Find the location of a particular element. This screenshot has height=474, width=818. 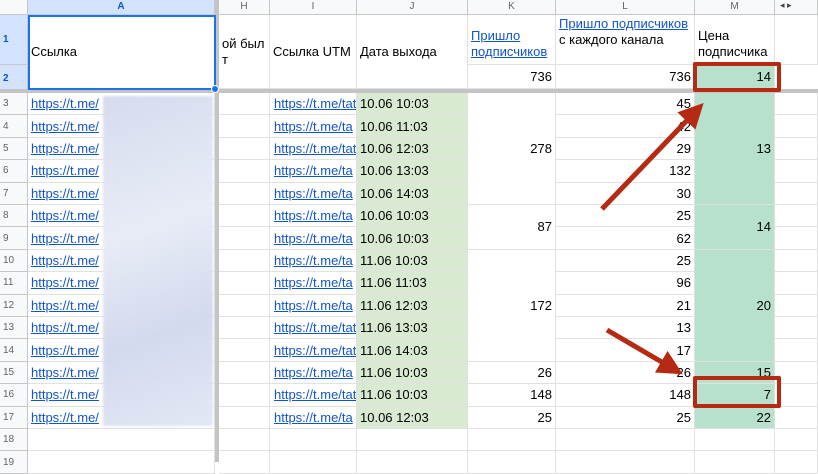

header-utm-link: Ссылка UTM is located at coordinates (313, 52).